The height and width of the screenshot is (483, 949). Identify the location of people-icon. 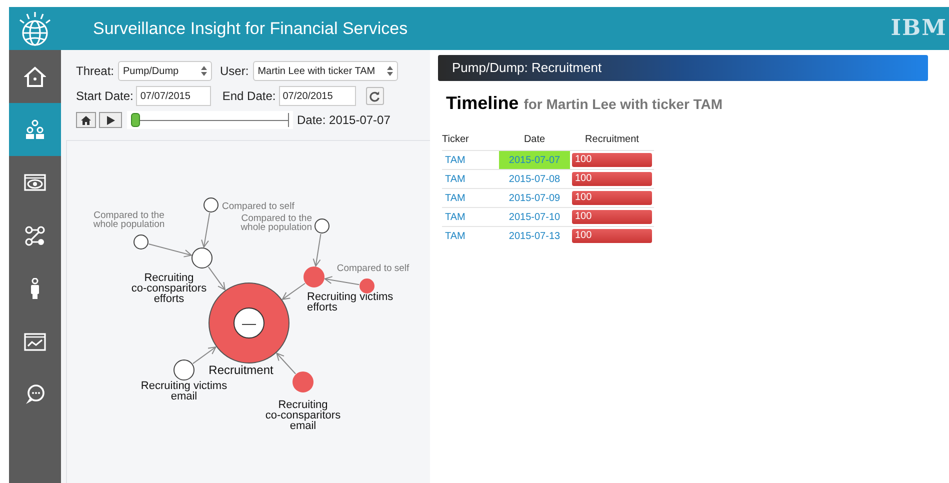
(35, 129).